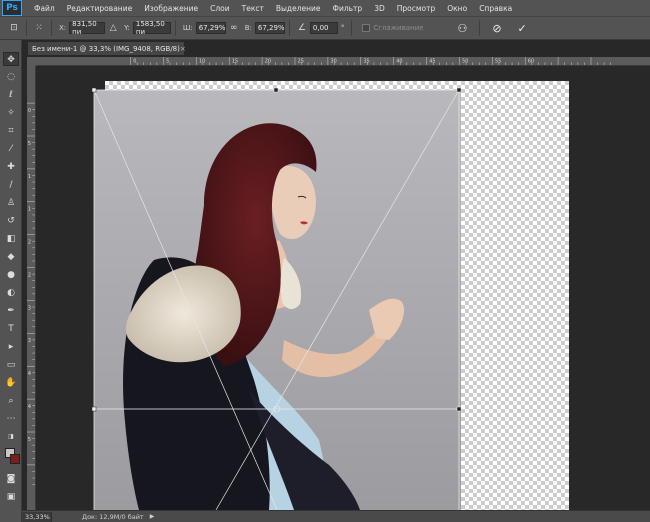  I want to click on ruler-label: 10, so click(202, 61).